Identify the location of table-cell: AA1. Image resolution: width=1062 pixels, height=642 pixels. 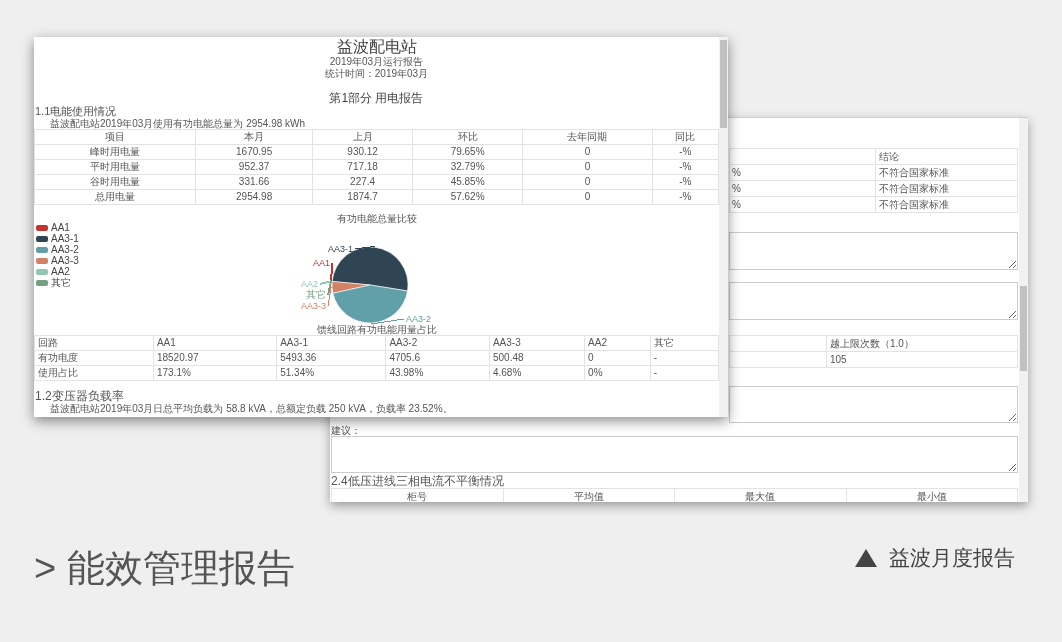
(215, 343).